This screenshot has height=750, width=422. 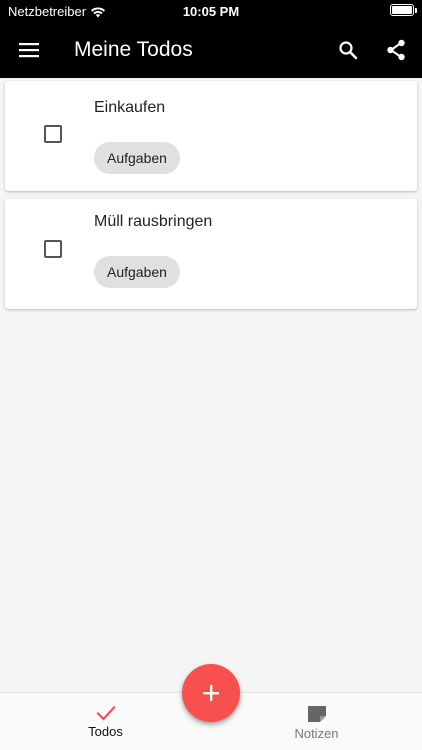 I want to click on menu-icon, so click(x=29, y=50).